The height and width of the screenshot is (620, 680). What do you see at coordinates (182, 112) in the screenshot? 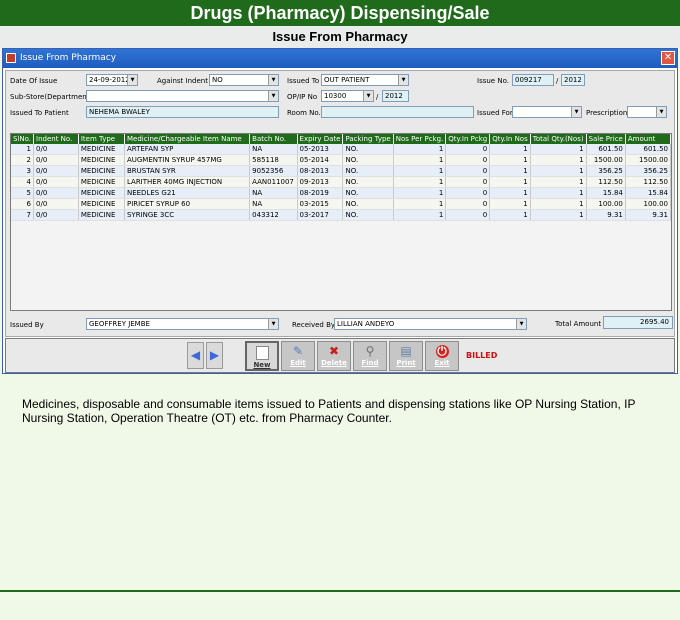
I see `patient-field: NEHEMA BWALEY` at bounding box center [182, 112].